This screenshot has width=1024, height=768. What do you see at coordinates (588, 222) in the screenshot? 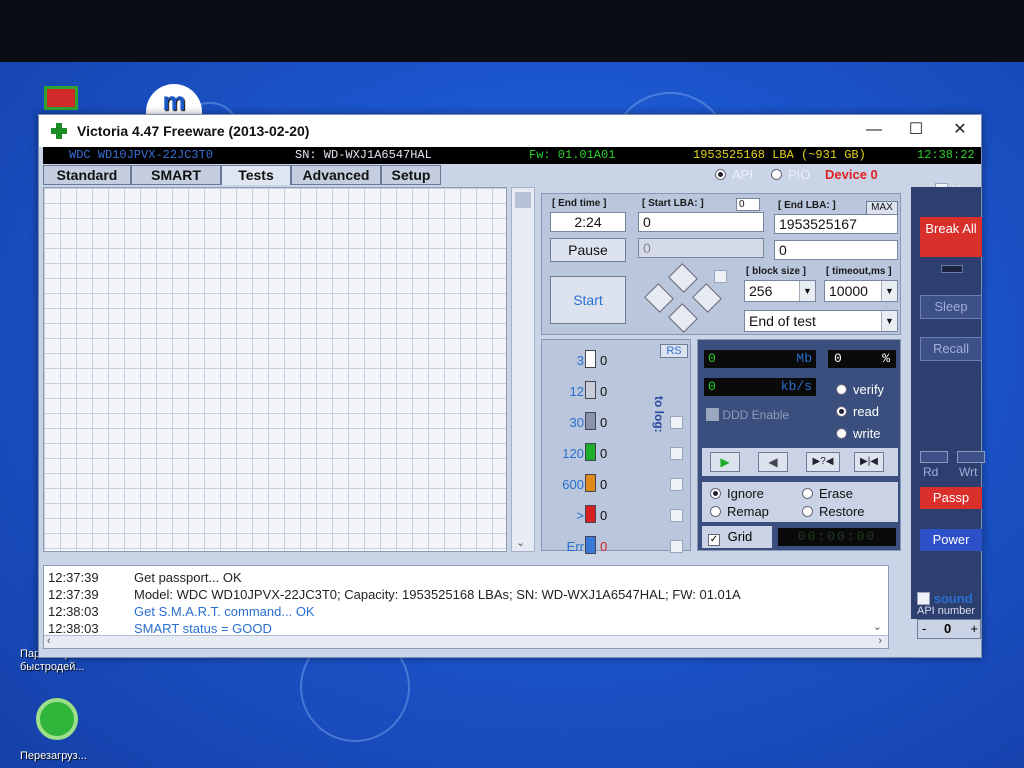
I see `end-time-field: 2:24` at bounding box center [588, 222].